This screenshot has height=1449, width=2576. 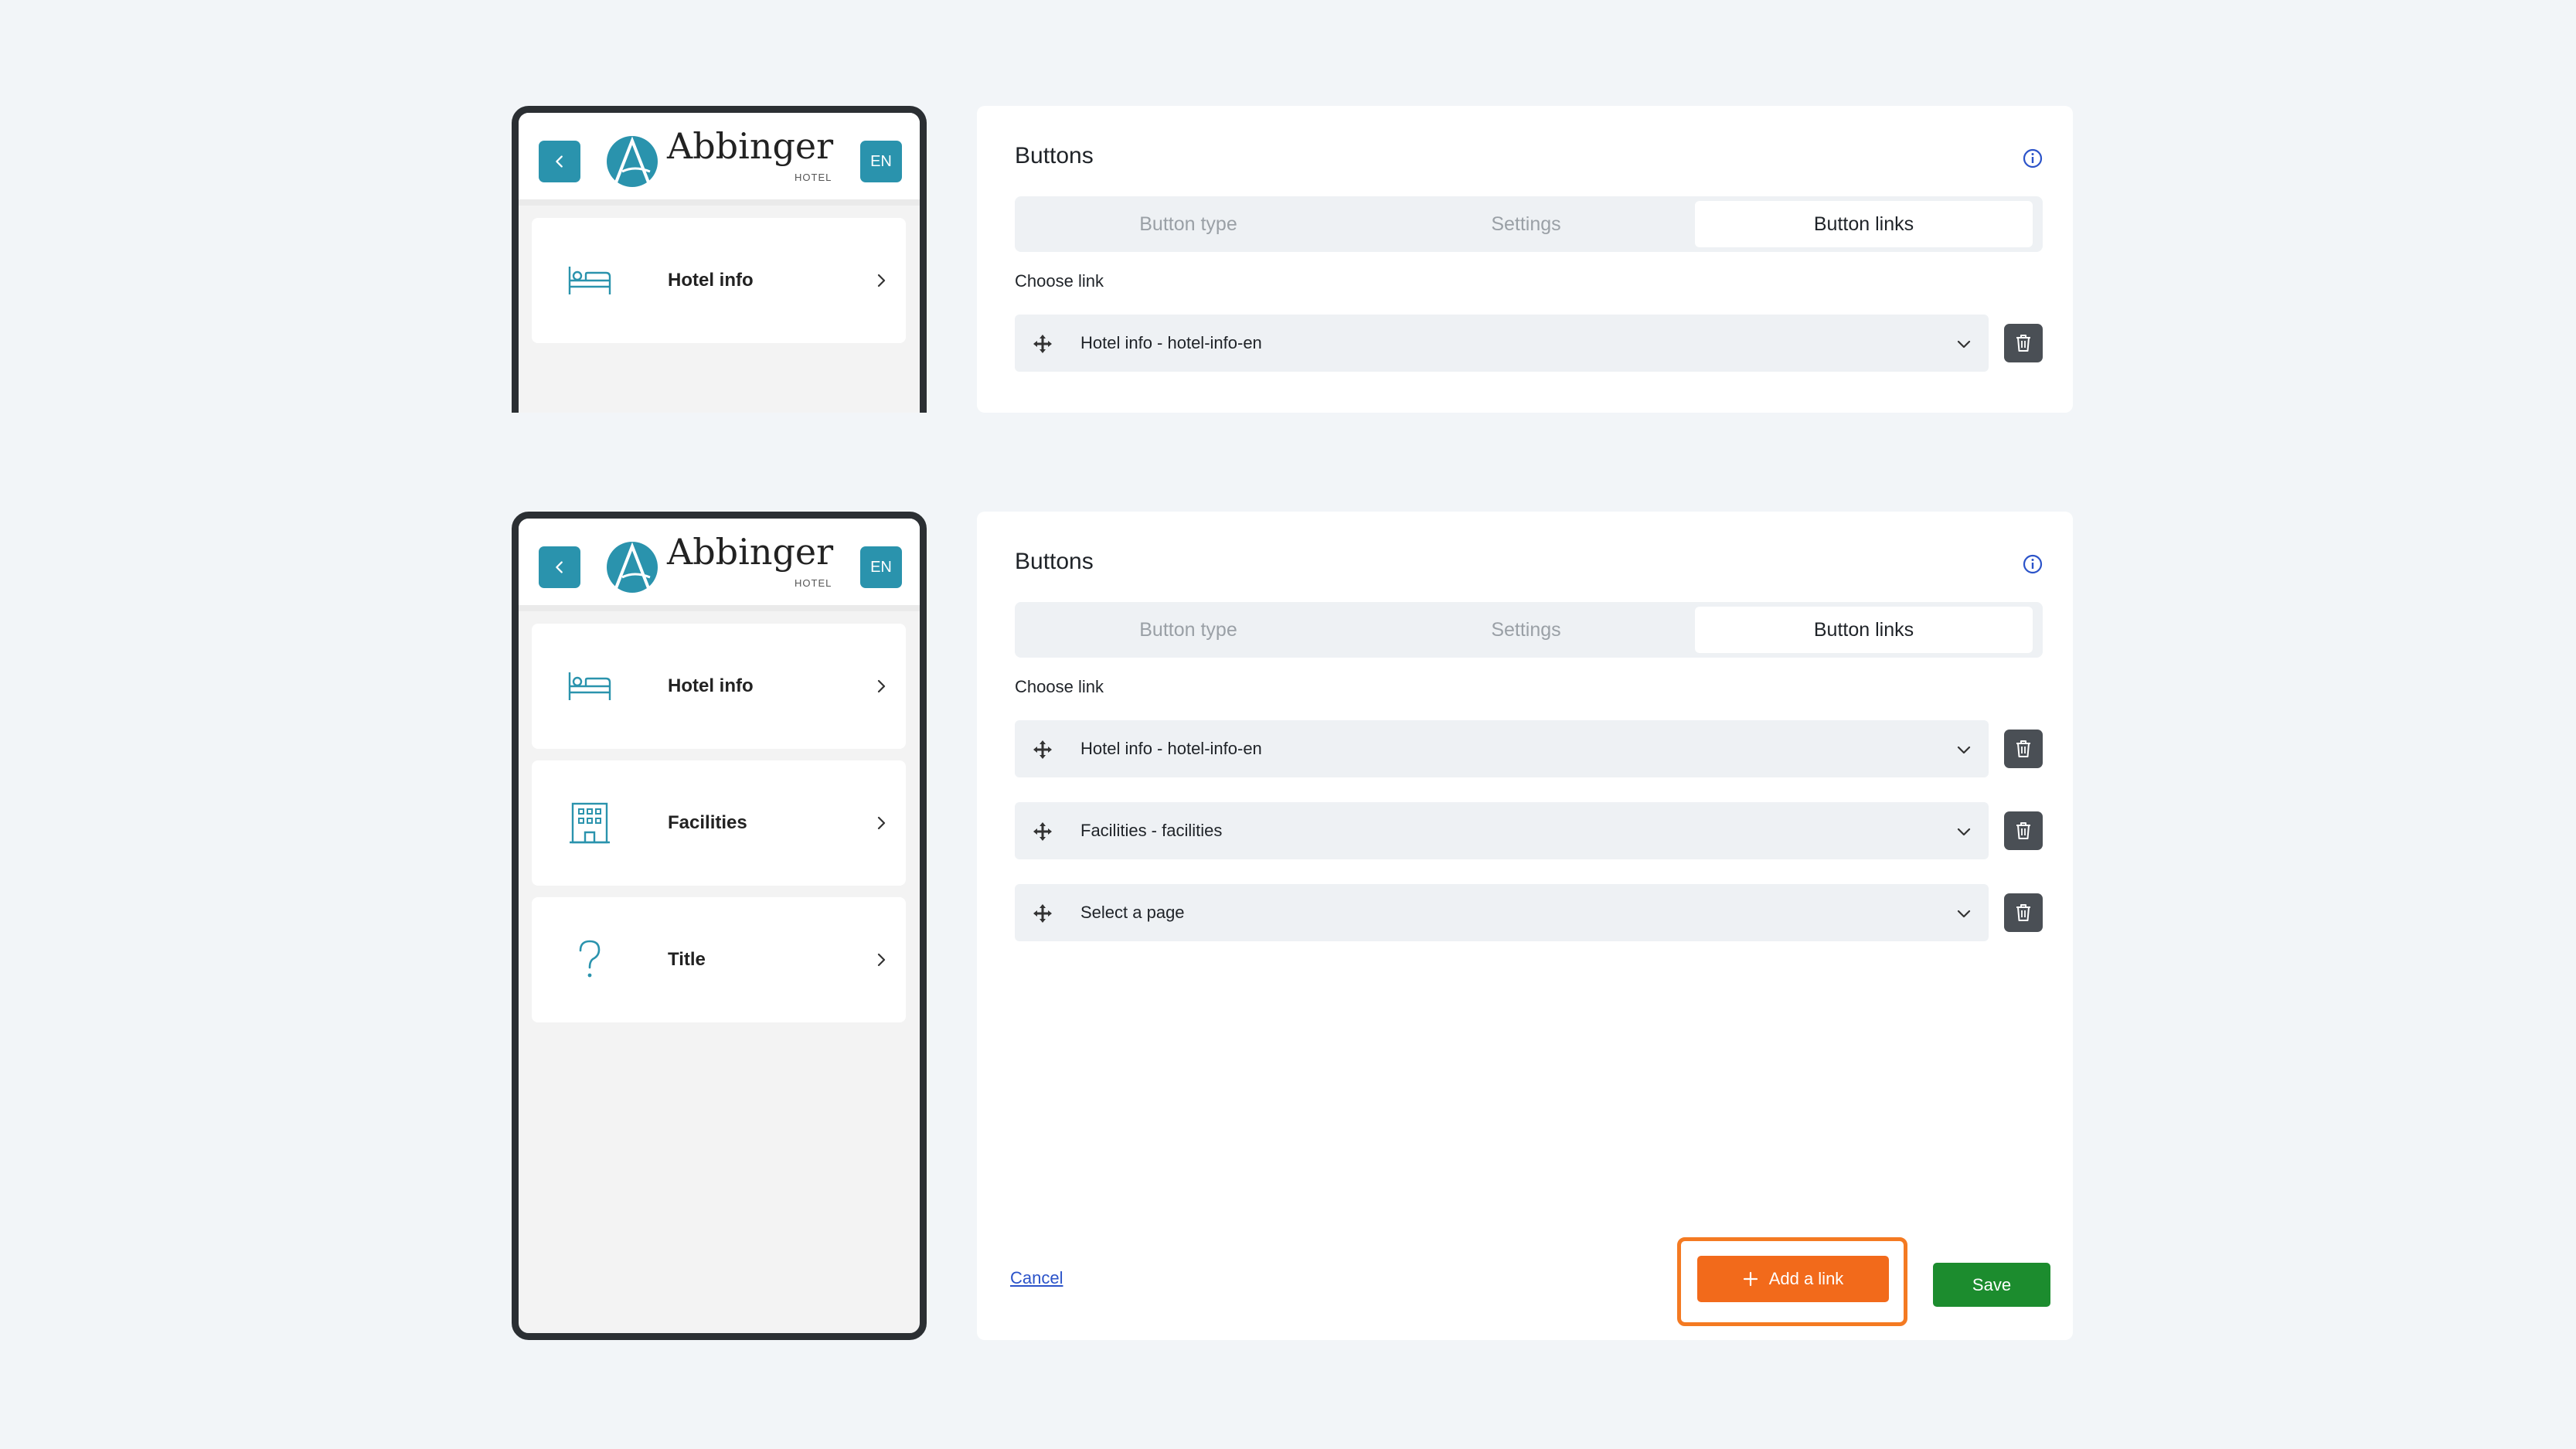 I want to click on menu-item-label: Title, so click(x=687, y=960).